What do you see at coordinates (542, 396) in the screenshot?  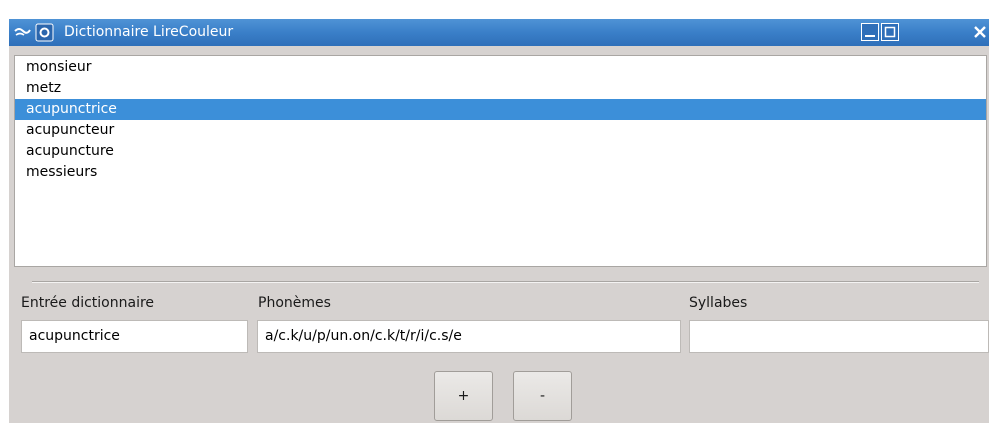 I see `remove-button: -` at bounding box center [542, 396].